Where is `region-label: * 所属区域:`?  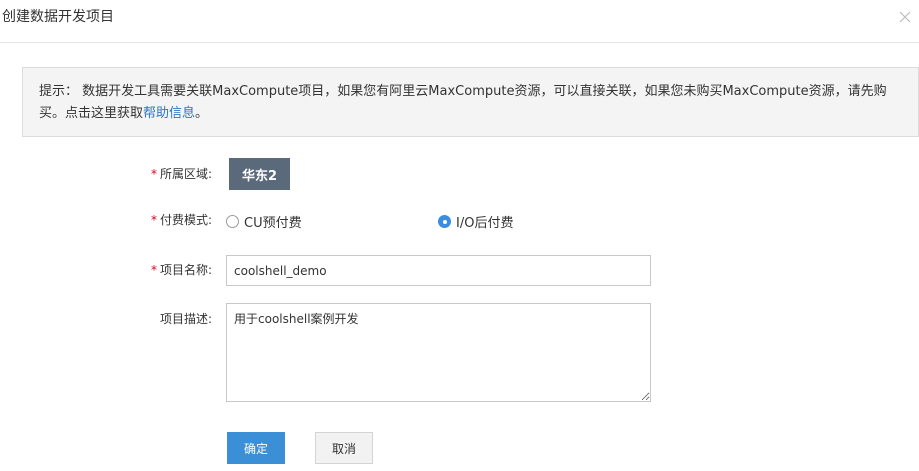
region-label: * 所属区域: is located at coordinates (181, 174).